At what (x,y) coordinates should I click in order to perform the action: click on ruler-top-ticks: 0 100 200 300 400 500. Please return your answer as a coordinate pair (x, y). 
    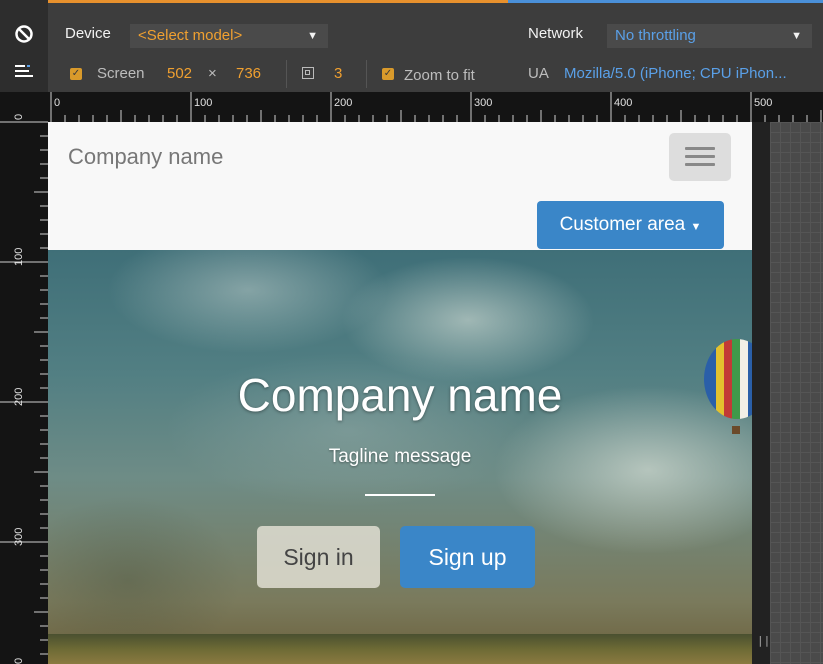
    Looking at the image, I should click on (436, 107).